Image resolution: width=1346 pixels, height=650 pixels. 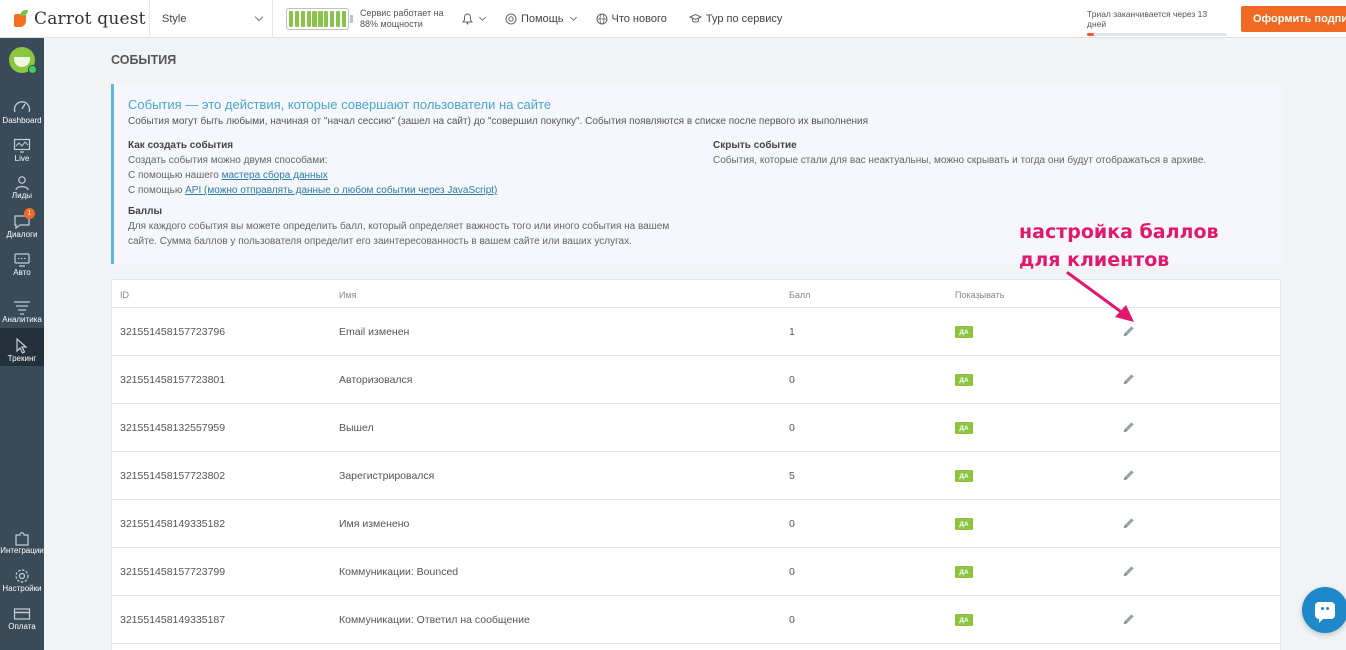 What do you see at coordinates (696, 524) in the screenshot?
I see `table-row: 321551458149335182 Имя изменено 0 ДА` at bounding box center [696, 524].